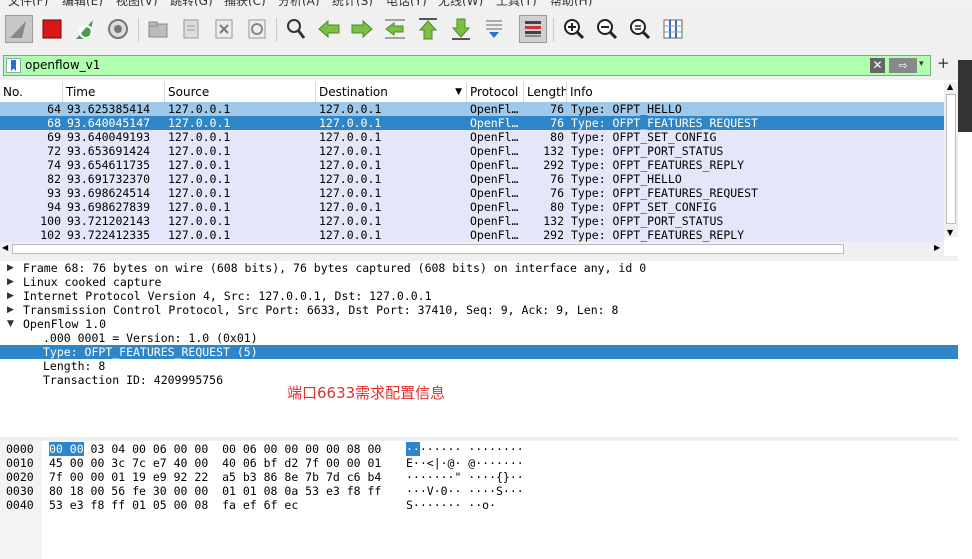 This screenshot has height=559, width=972. I want to click on byte-ascii-line: E··<|·@· @·······, so click(465, 463).